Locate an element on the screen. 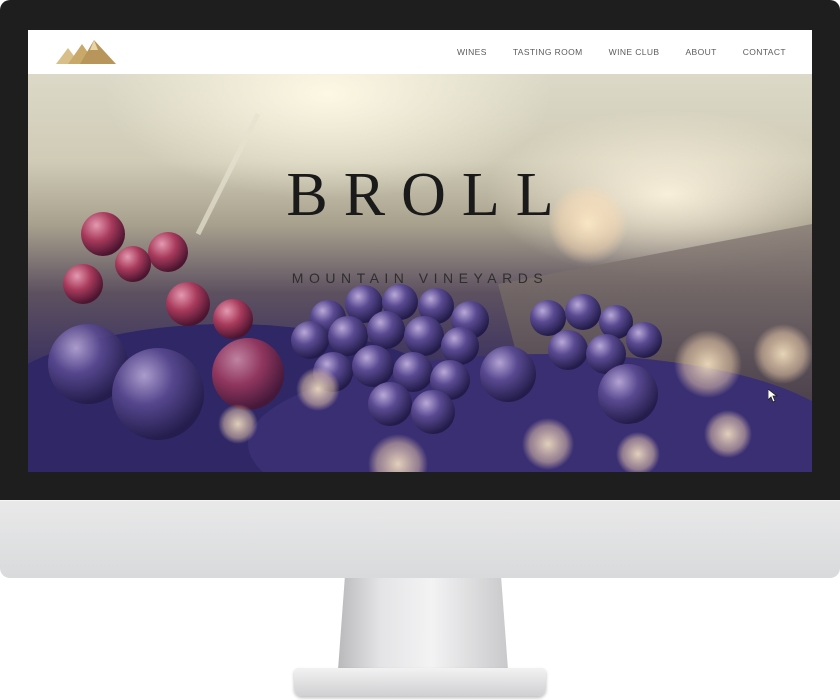 The width and height of the screenshot is (840, 700). monitor-stand-base is located at coordinates (420, 682).